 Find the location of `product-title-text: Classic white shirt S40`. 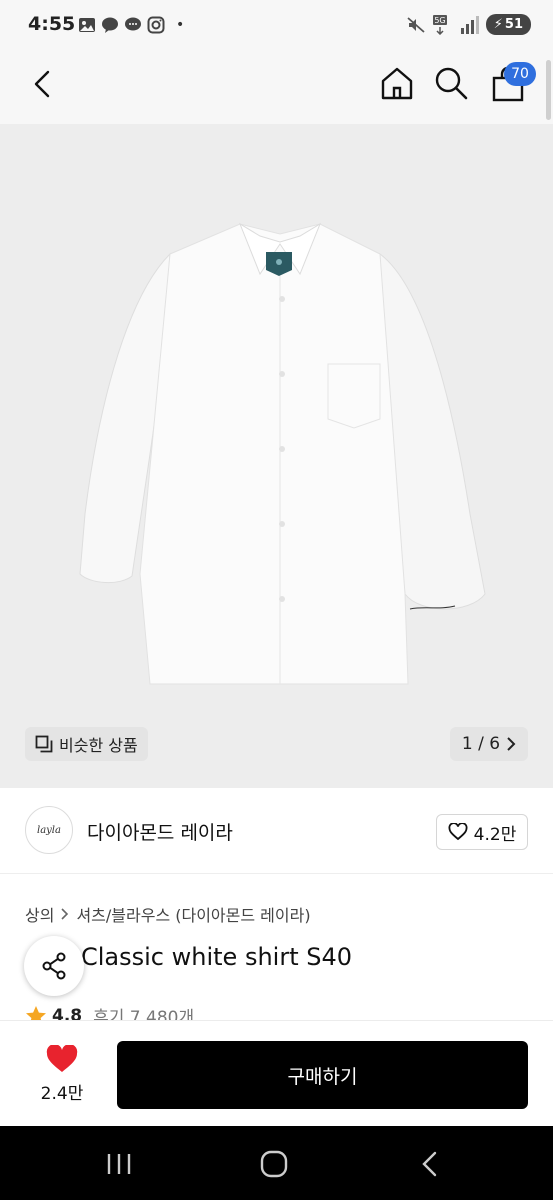

product-title-text: Classic white shirt S40 is located at coordinates (217, 957).